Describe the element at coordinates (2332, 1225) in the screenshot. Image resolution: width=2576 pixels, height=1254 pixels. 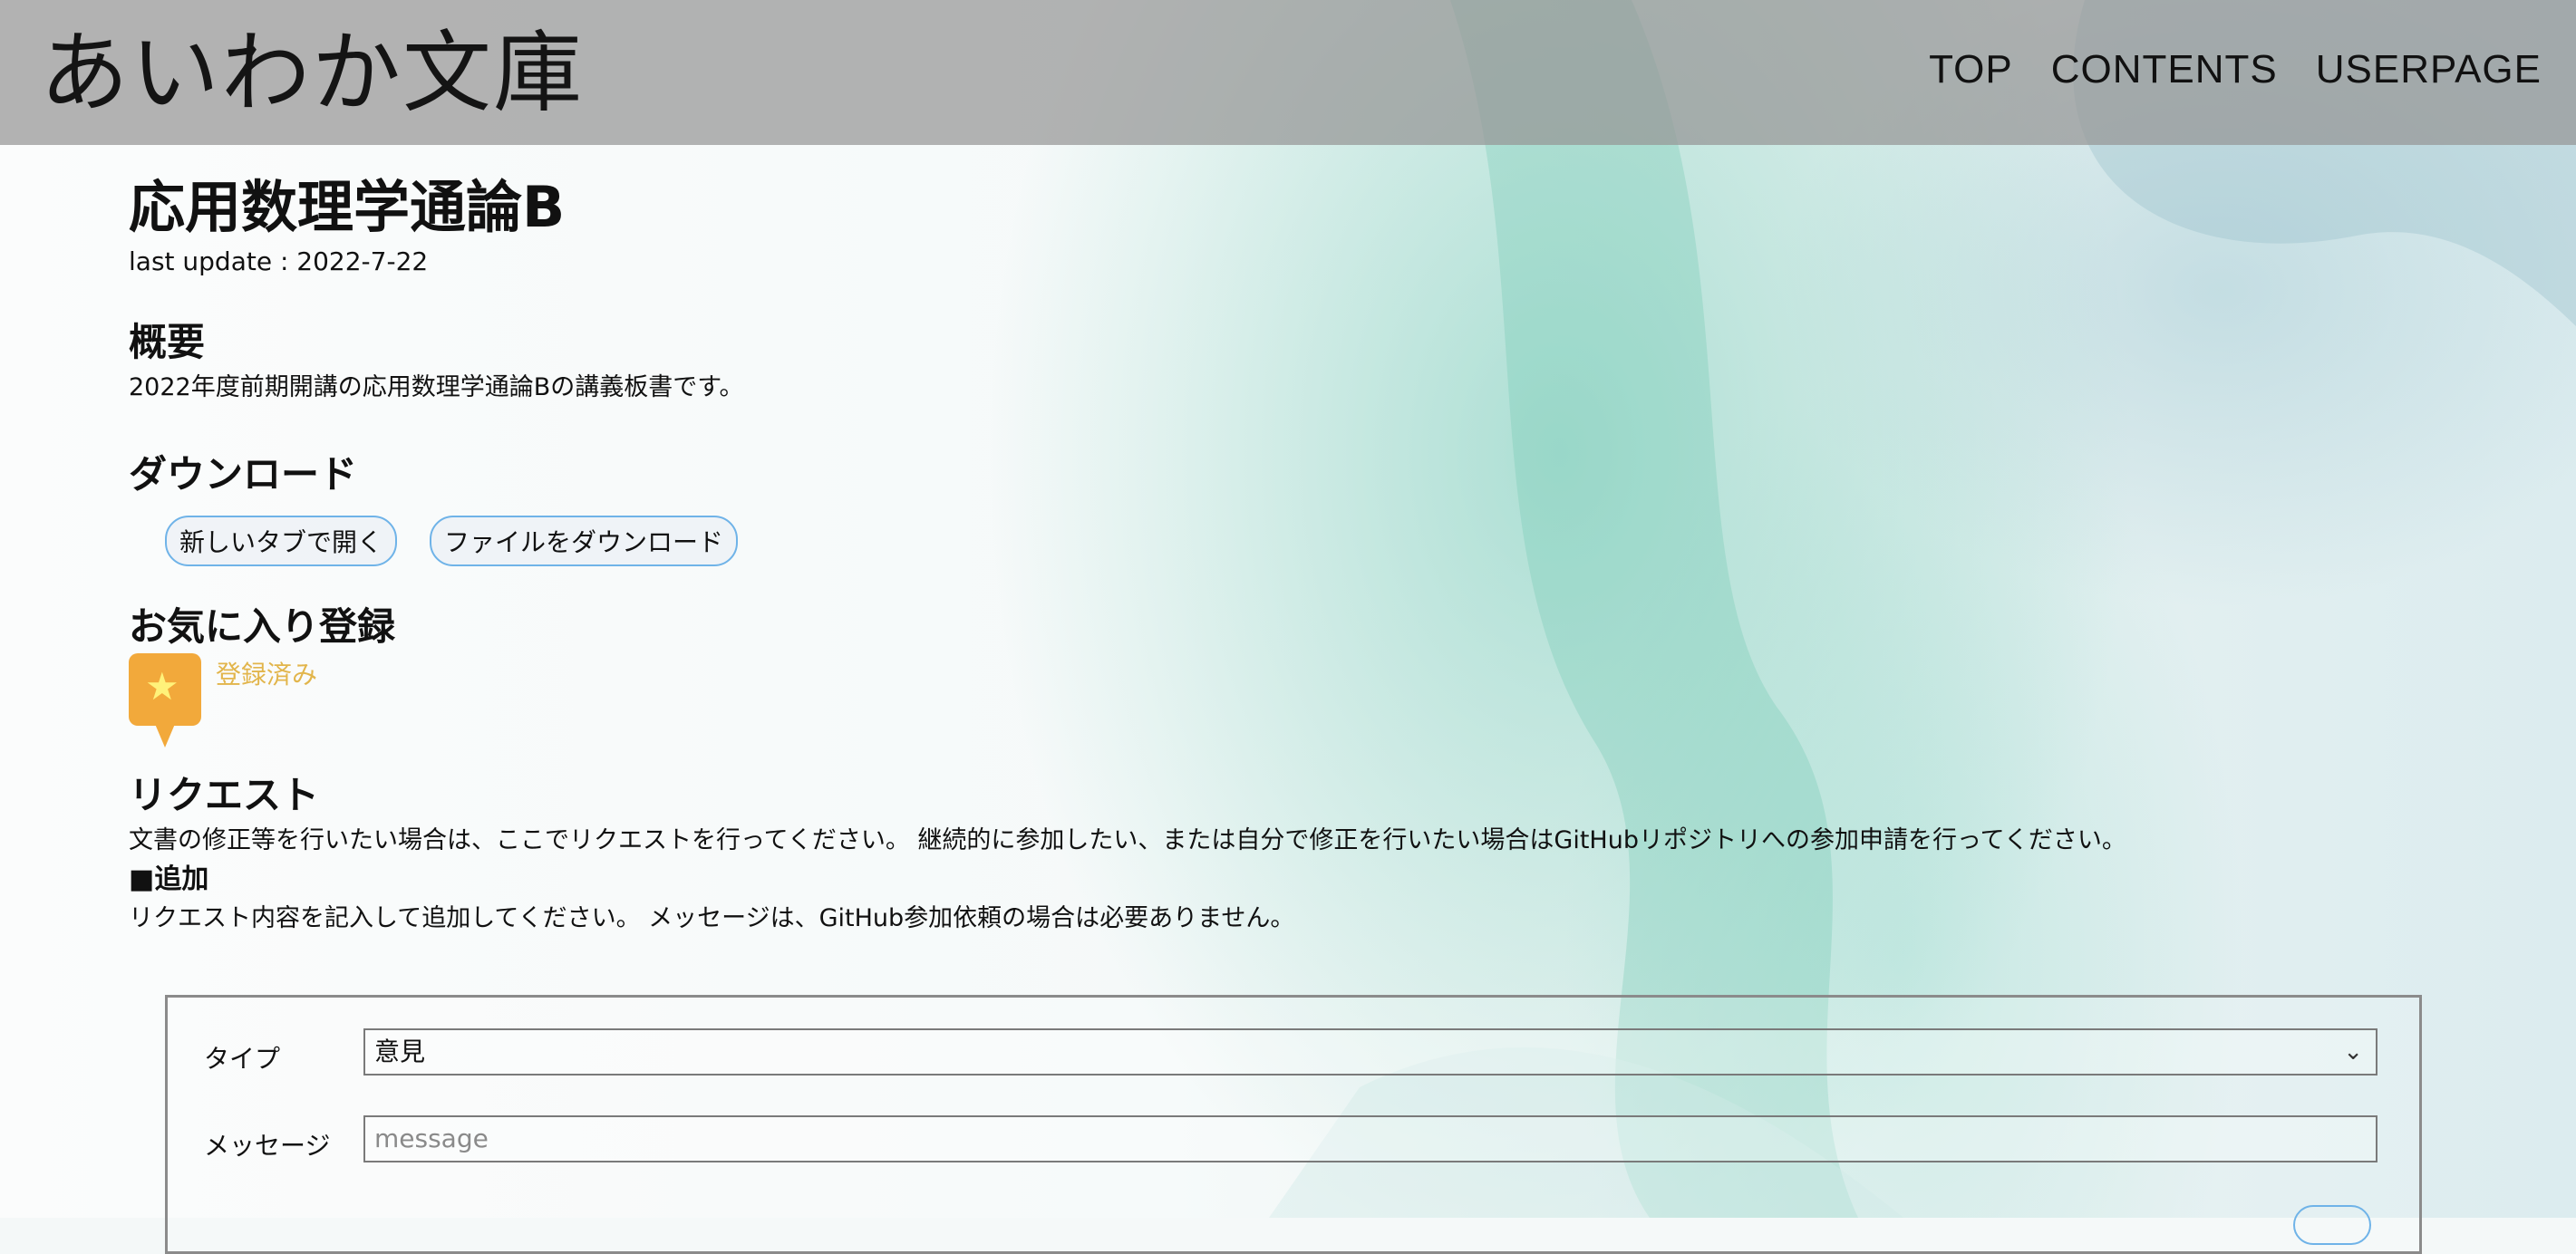
I see `add-request-button` at that location.